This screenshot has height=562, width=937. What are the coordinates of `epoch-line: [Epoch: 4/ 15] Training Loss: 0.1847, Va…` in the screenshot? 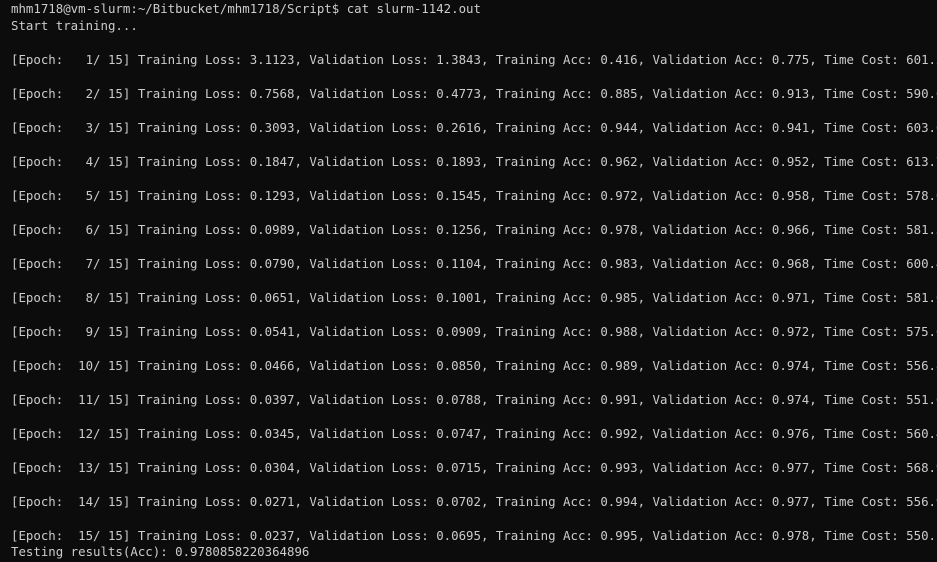 It's located at (474, 161).